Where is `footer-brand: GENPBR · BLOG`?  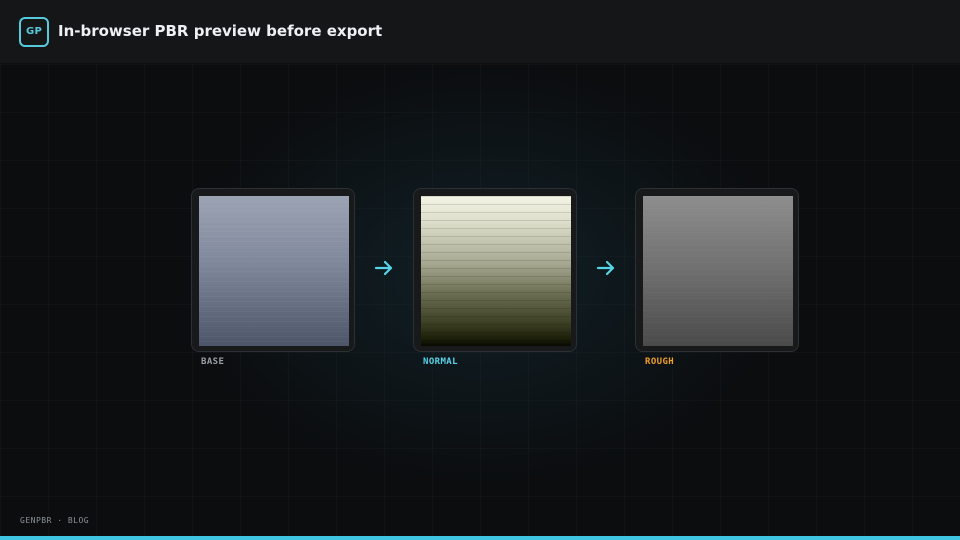 footer-brand: GENPBR · BLOG is located at coordinates (55, 520).